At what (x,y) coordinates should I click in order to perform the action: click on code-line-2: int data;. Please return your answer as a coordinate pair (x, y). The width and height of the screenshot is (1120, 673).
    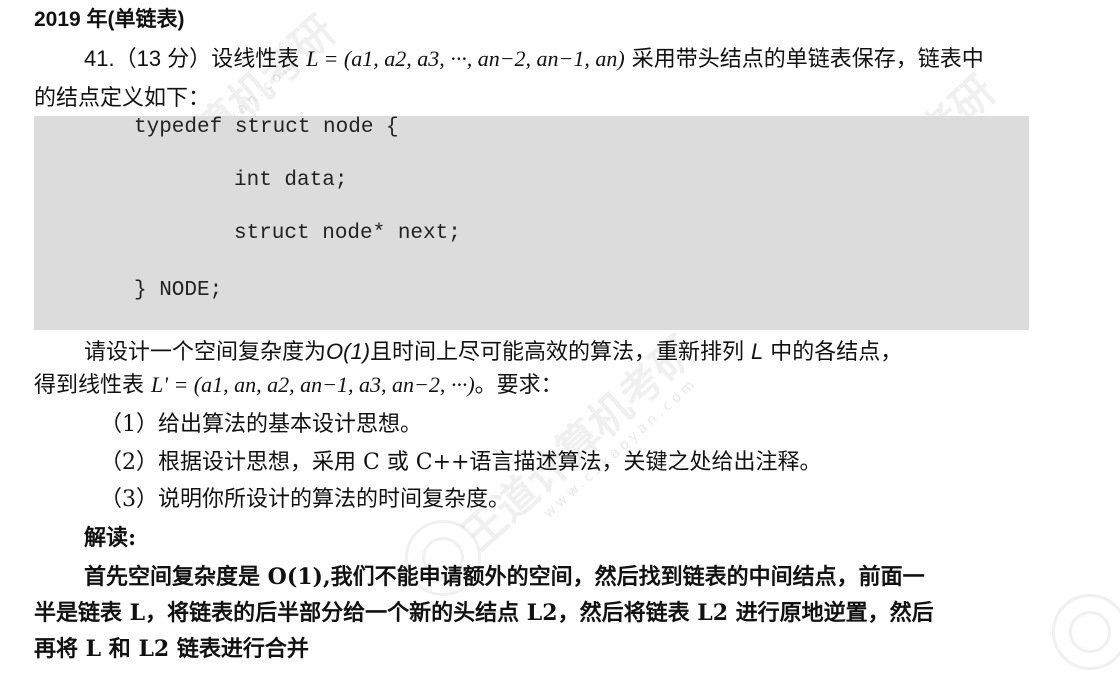
    Looking at the image, I should click on (291, 180).